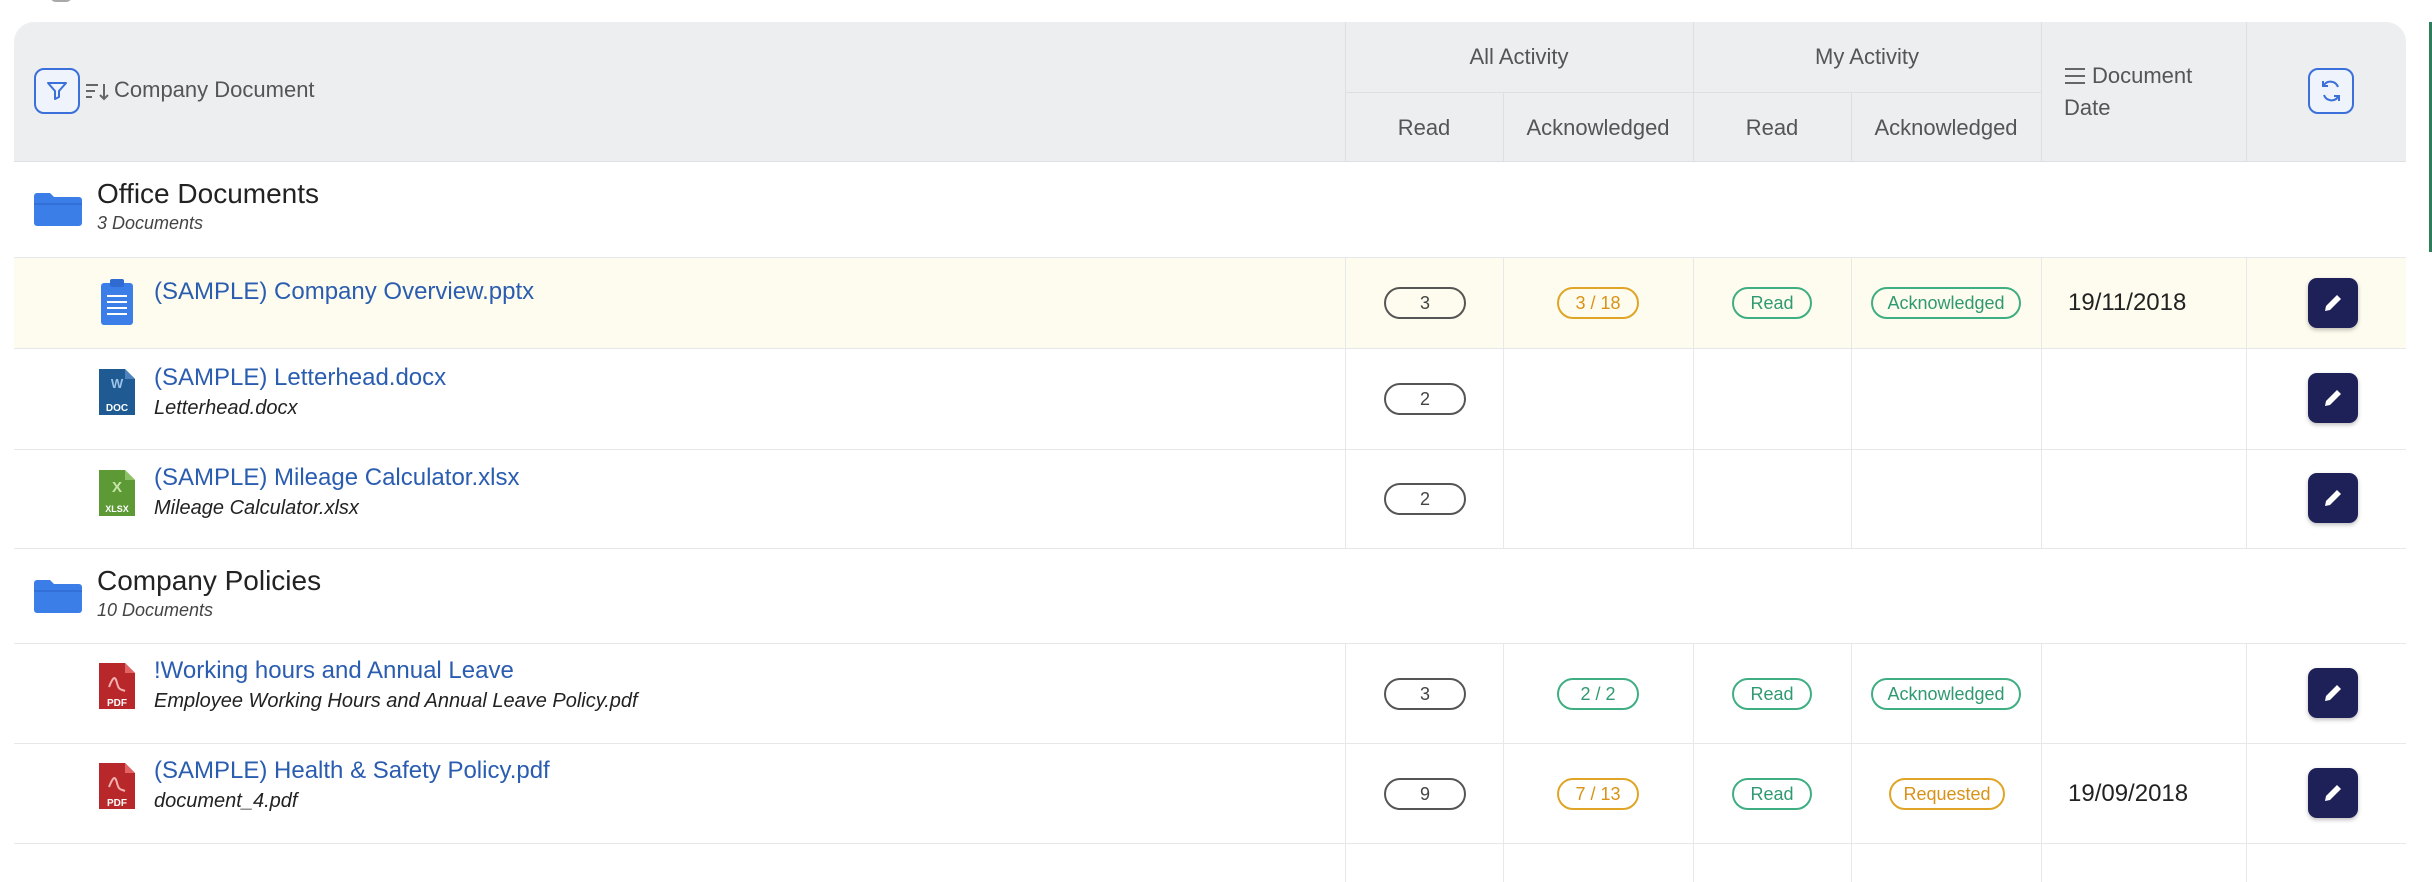 Image resolution: width=2432 pixels, height=882 pixels. I want to click on document-link: (SAMPLE) Health & Safety Policy.pdf, so click(352, 771).